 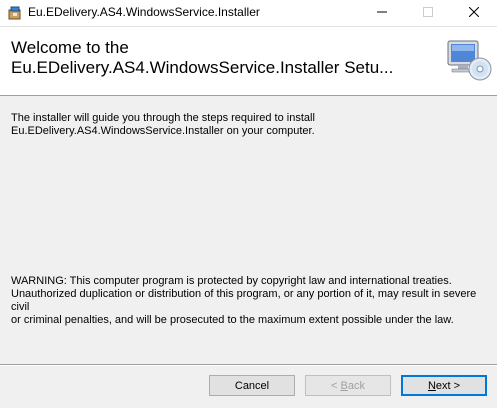 I want to click on close-button, so click(x=474, y=13).